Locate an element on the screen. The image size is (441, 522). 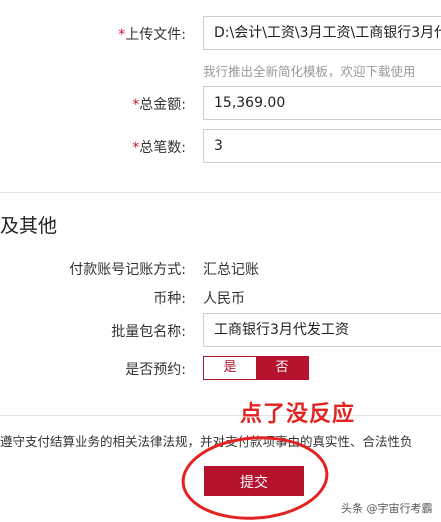
annotation-circle is located at coordinates (255, 478).